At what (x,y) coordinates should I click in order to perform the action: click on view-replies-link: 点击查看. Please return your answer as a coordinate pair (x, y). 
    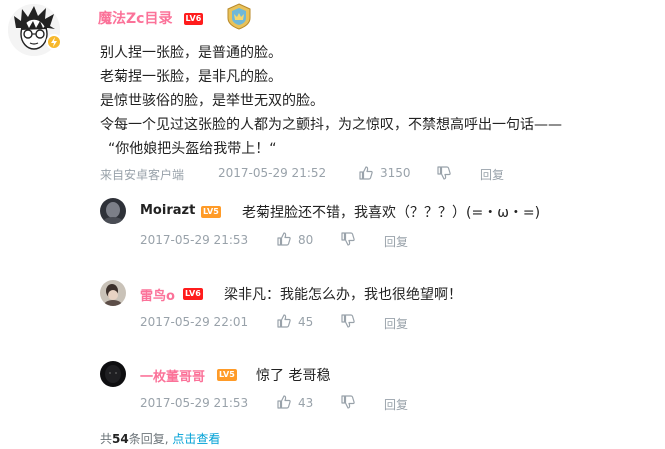
    Looking at the image, I should click on (196, 439).